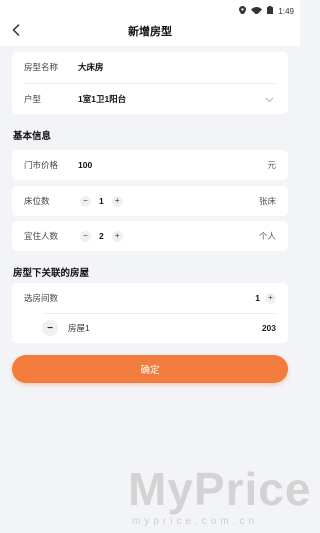 This screenshot has width=320, height=533. I want to click on room-number: 203, so click(268, 328).